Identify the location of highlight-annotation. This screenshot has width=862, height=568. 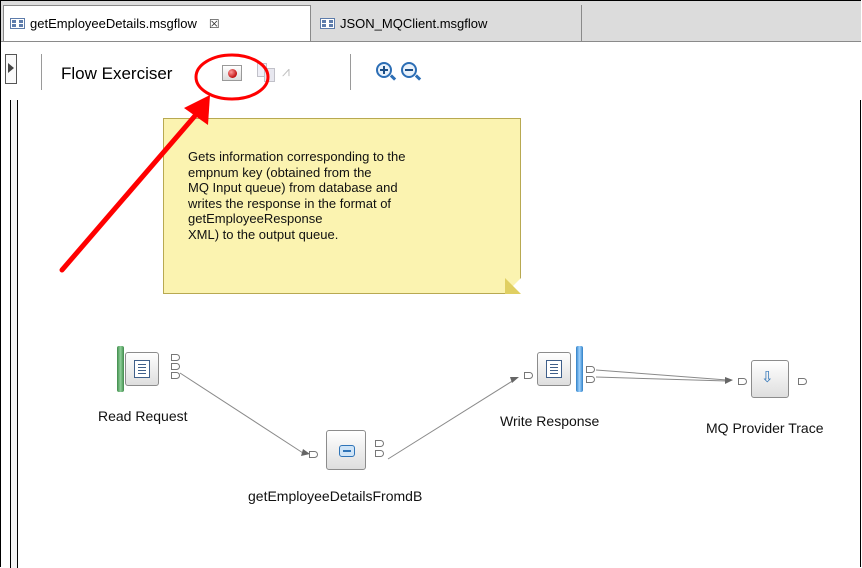
(164, 163).